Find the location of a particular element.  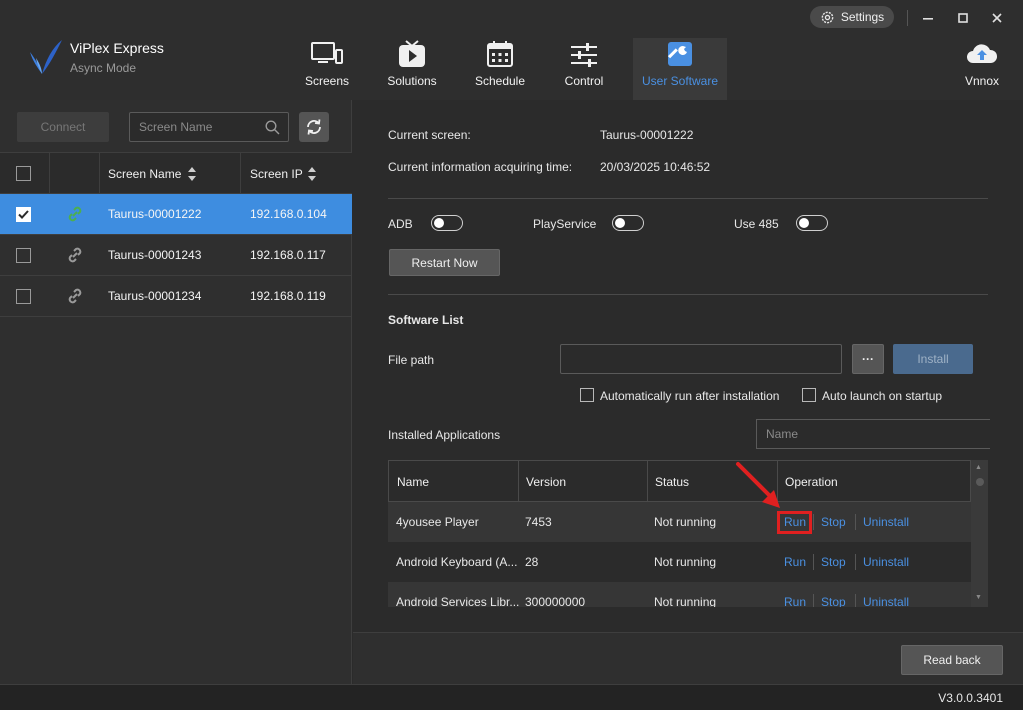

nav-control: Control is located at coordinates (584, 69).